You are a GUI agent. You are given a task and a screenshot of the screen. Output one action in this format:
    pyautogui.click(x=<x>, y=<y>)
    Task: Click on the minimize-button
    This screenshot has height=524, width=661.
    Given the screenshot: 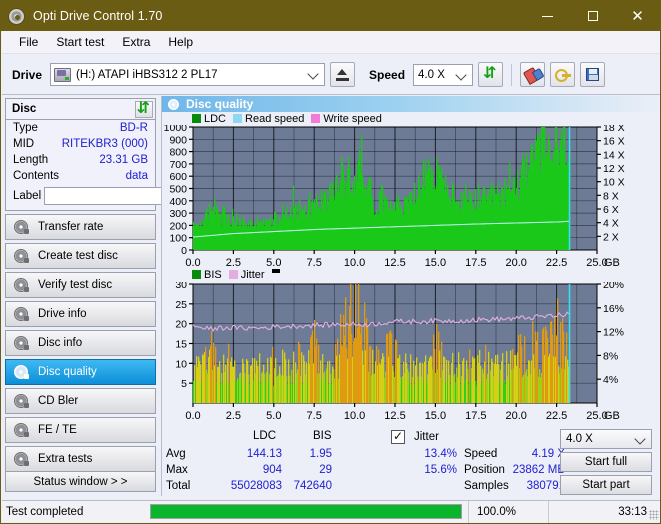 What is the action you would take?
    pyautogui.click(x=547, y=16)
    